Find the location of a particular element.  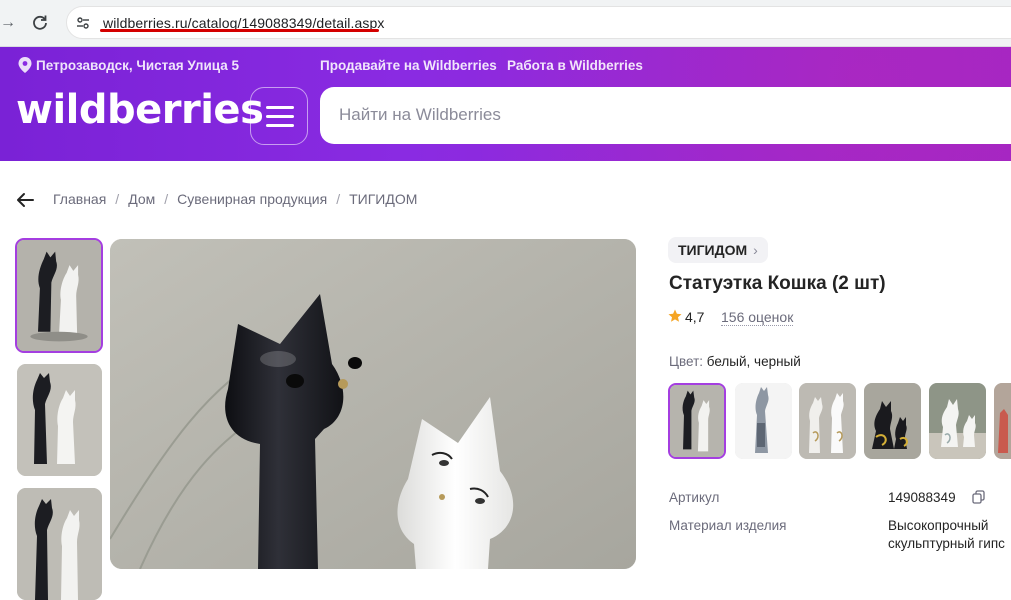

spec-value-material: Высокопрочный is located at coordinates (938, 525).